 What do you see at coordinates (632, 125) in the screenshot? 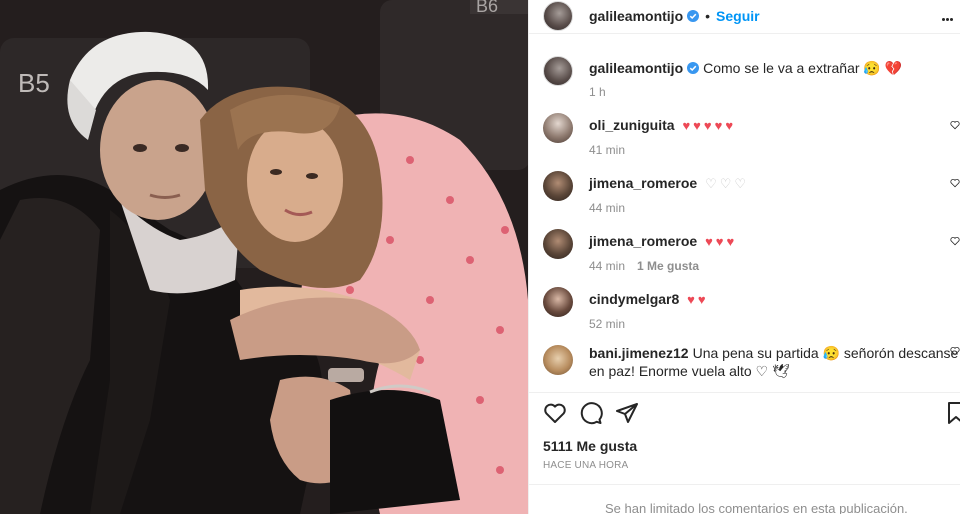
I see `comment-username: oli_zuniguita` at bounding box center [632, 125].